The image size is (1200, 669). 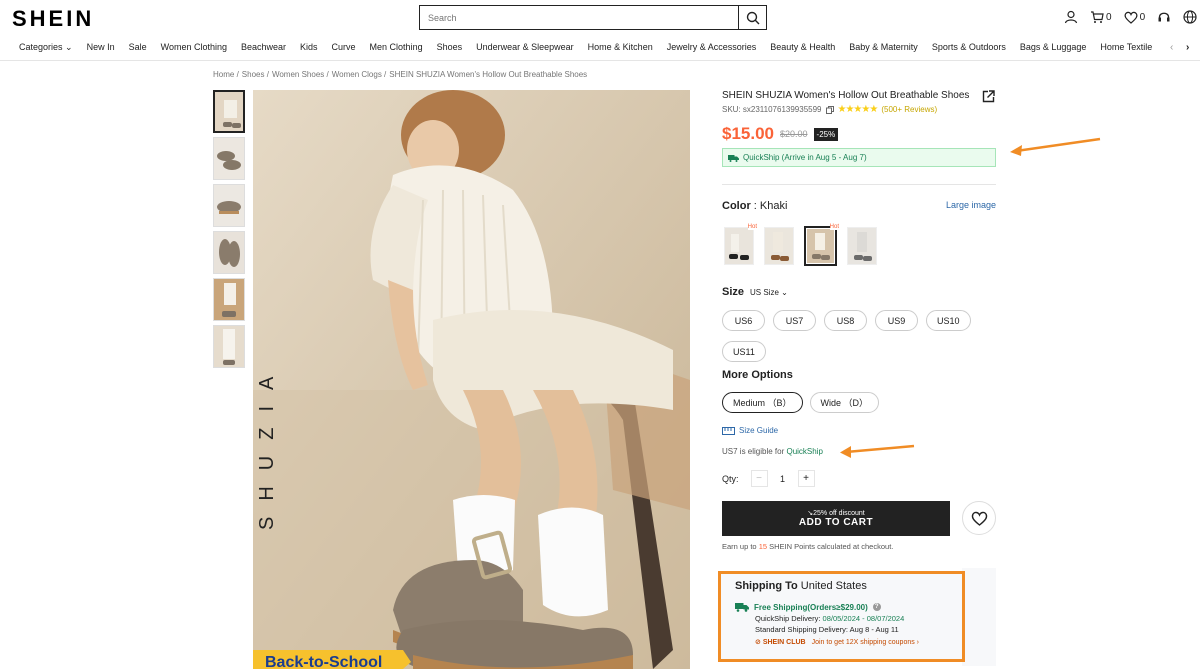 What do you see at coordinates (730, 478) in the screenshot?
I see `qty-label: Qty:` at bounding box center [730, 478].